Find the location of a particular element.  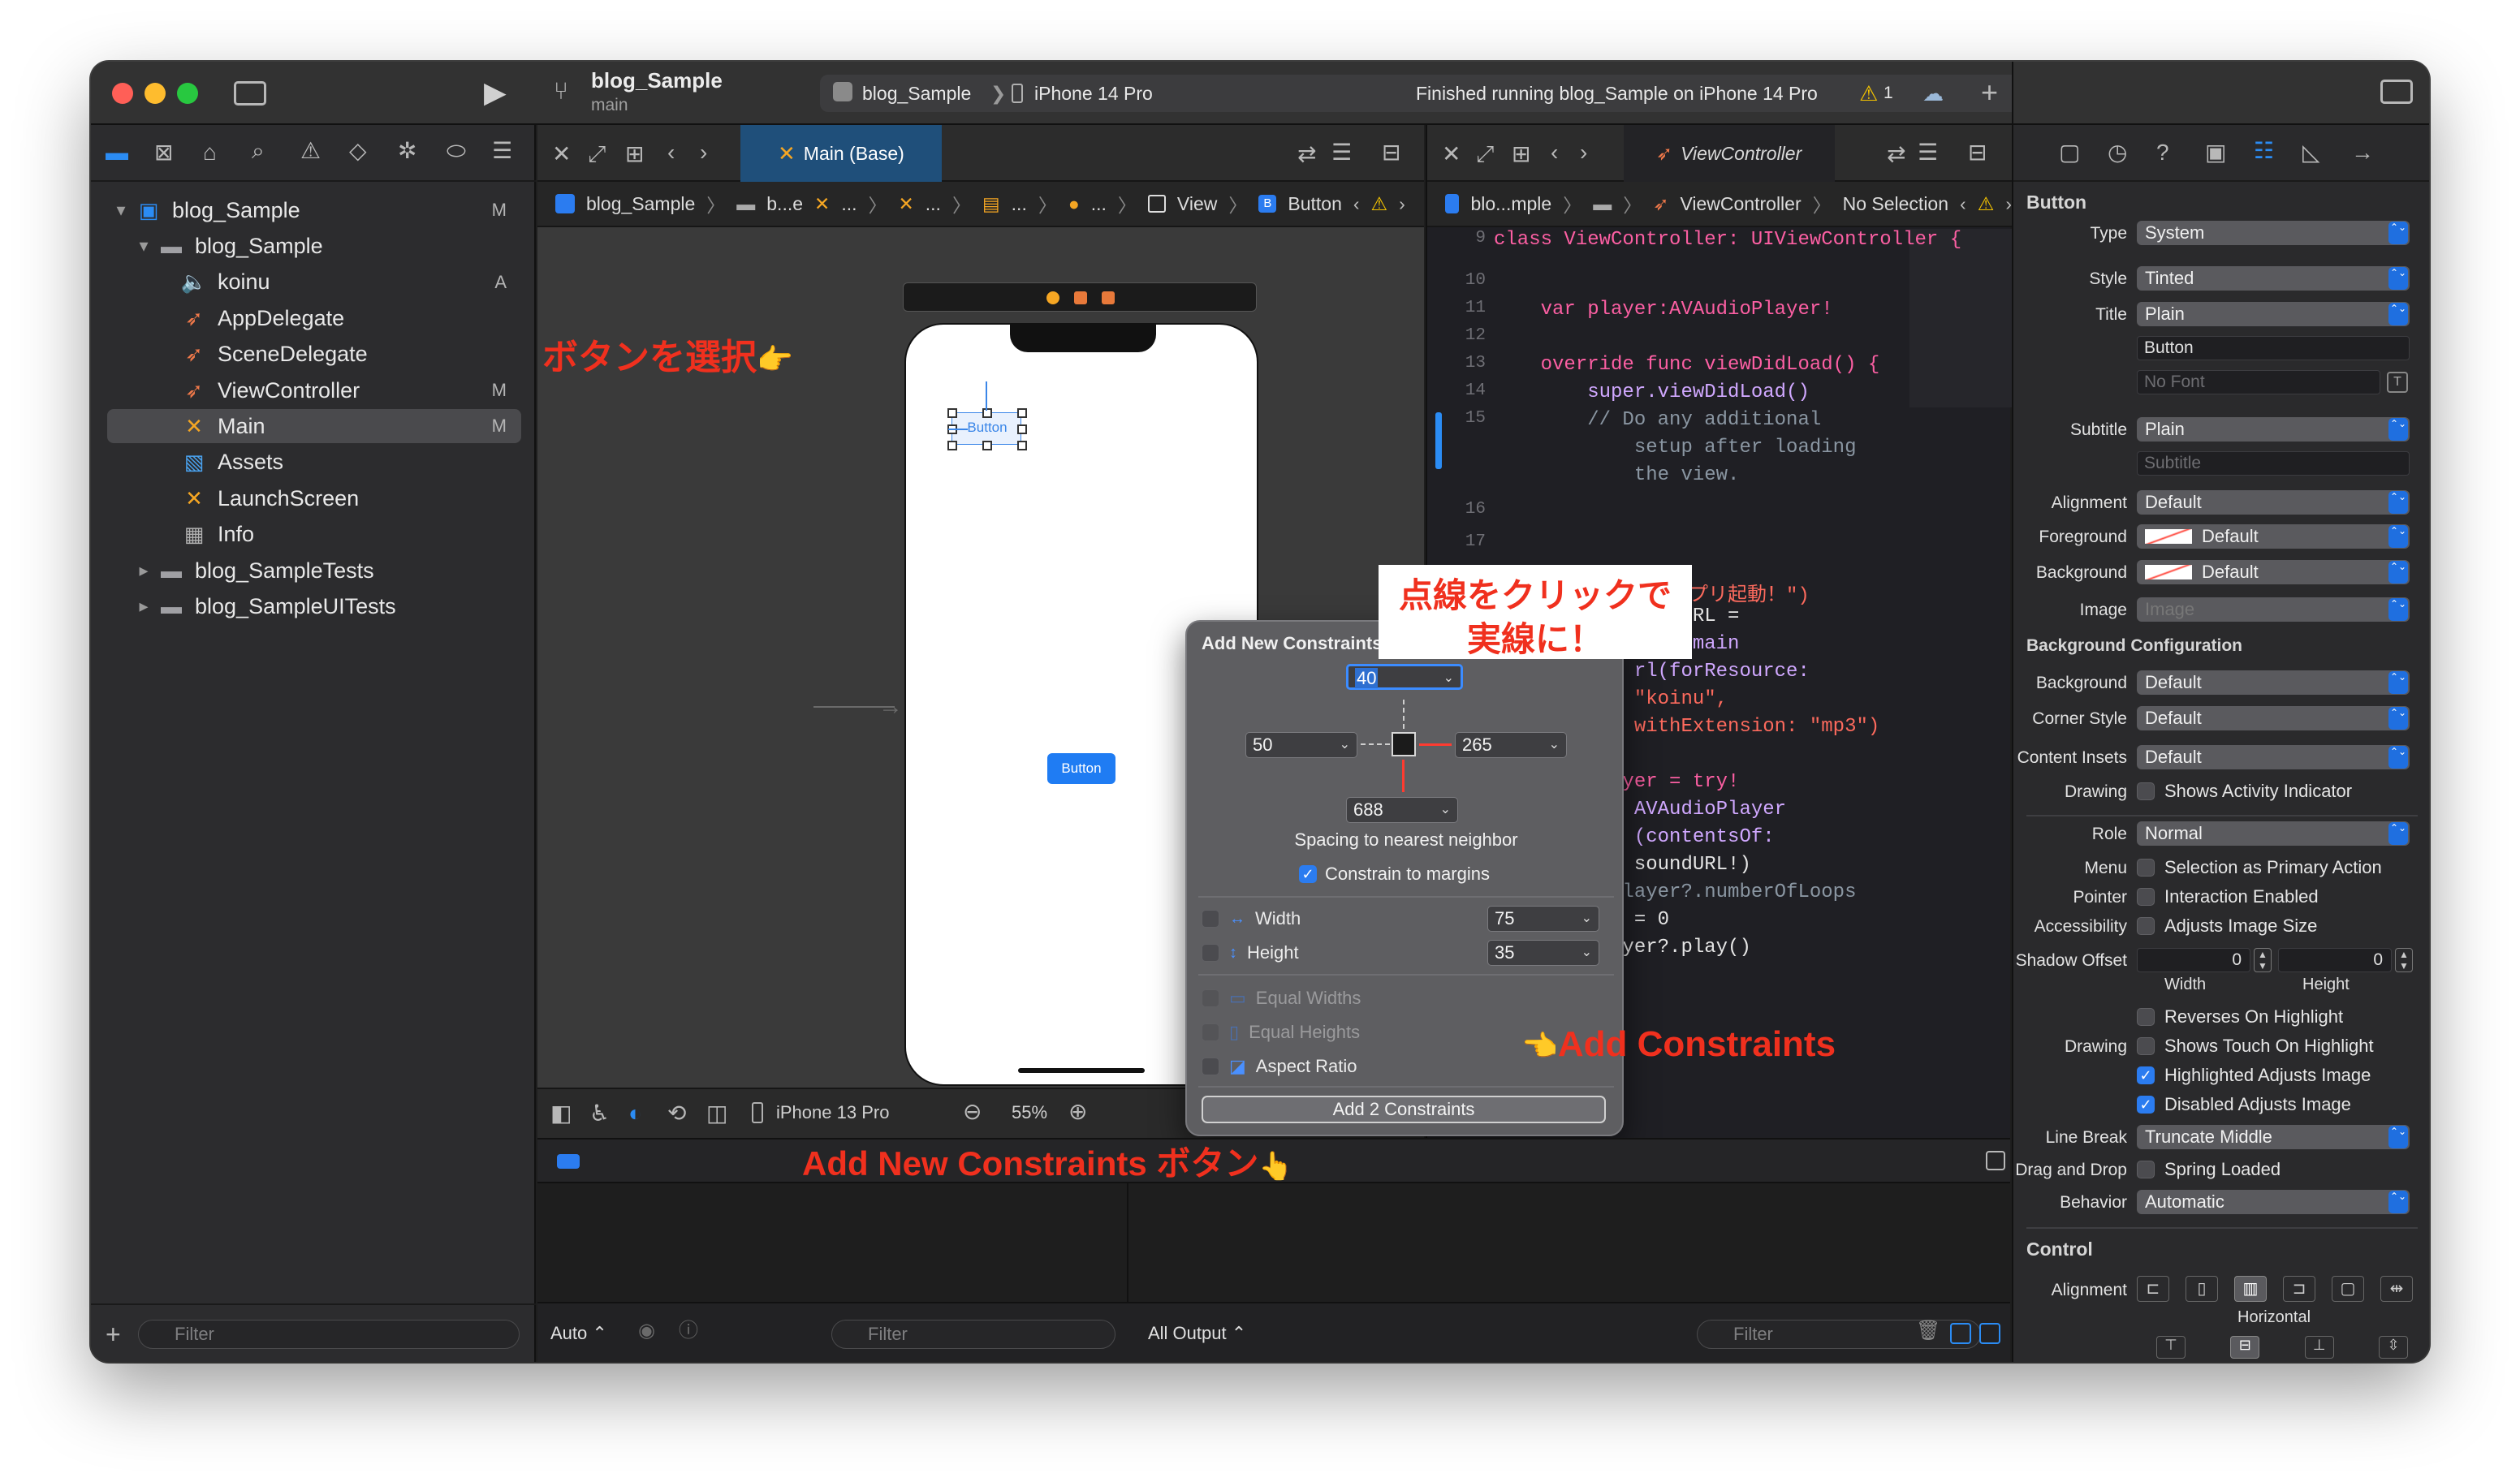

bottom-spacing-field: 688 ⌄ is located at coordinates (1402, 810).